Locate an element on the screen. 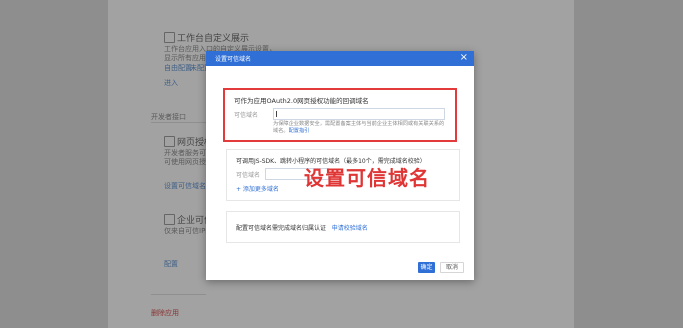 The width and height of the screenshot is (683, 328). enter-link: 进入 is located at coordinates (171, 83).